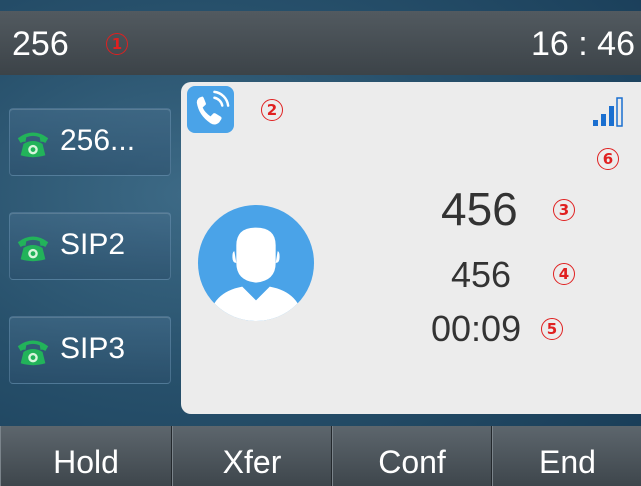 The height and width of the screenshot is (486, 641). Describe the element at coordinates (583, 44) in the screenshot. I see `clock: 16 : 46` at that location.